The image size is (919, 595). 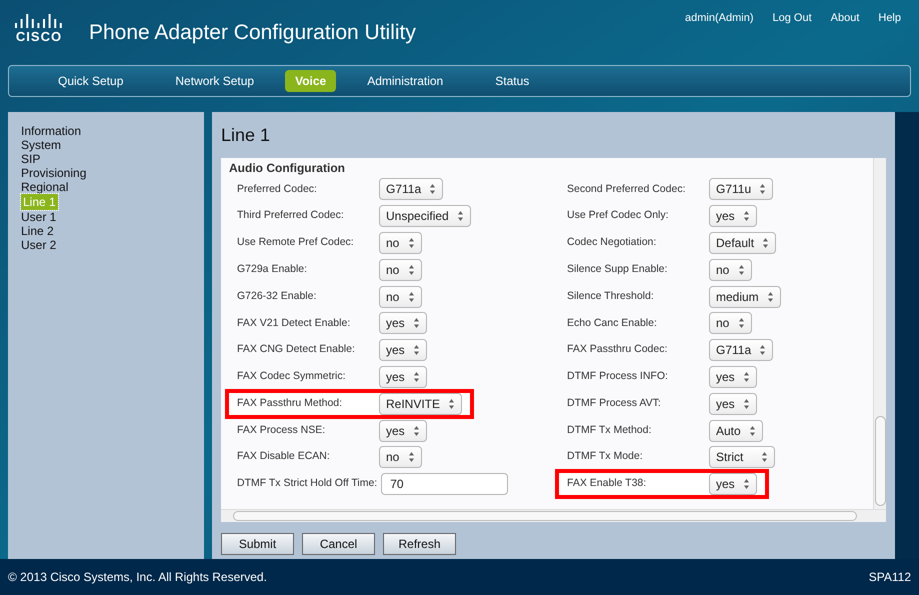 I want to click on field-label: FAX V21 Detect Enable:, so click(x=294, y=323).